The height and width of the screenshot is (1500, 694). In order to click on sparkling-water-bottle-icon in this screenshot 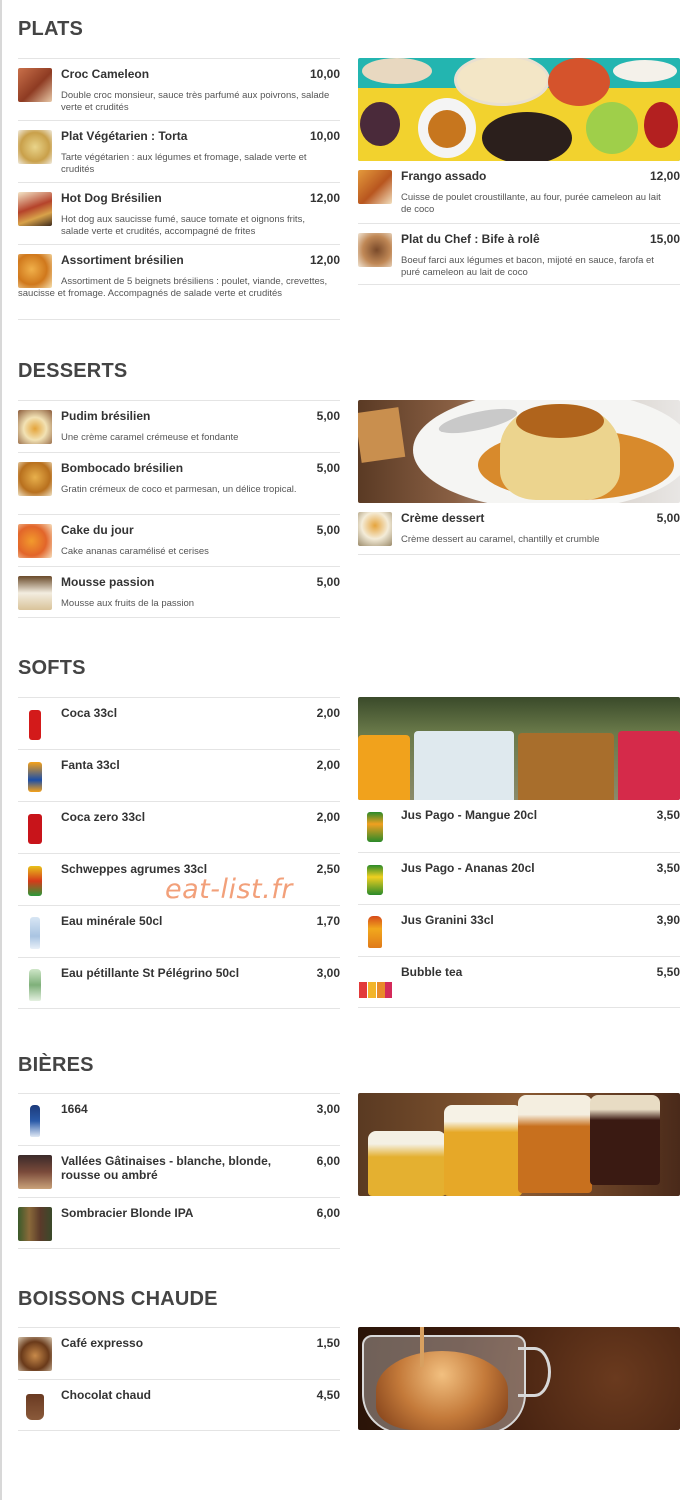, I will do `click(35, 984)`.